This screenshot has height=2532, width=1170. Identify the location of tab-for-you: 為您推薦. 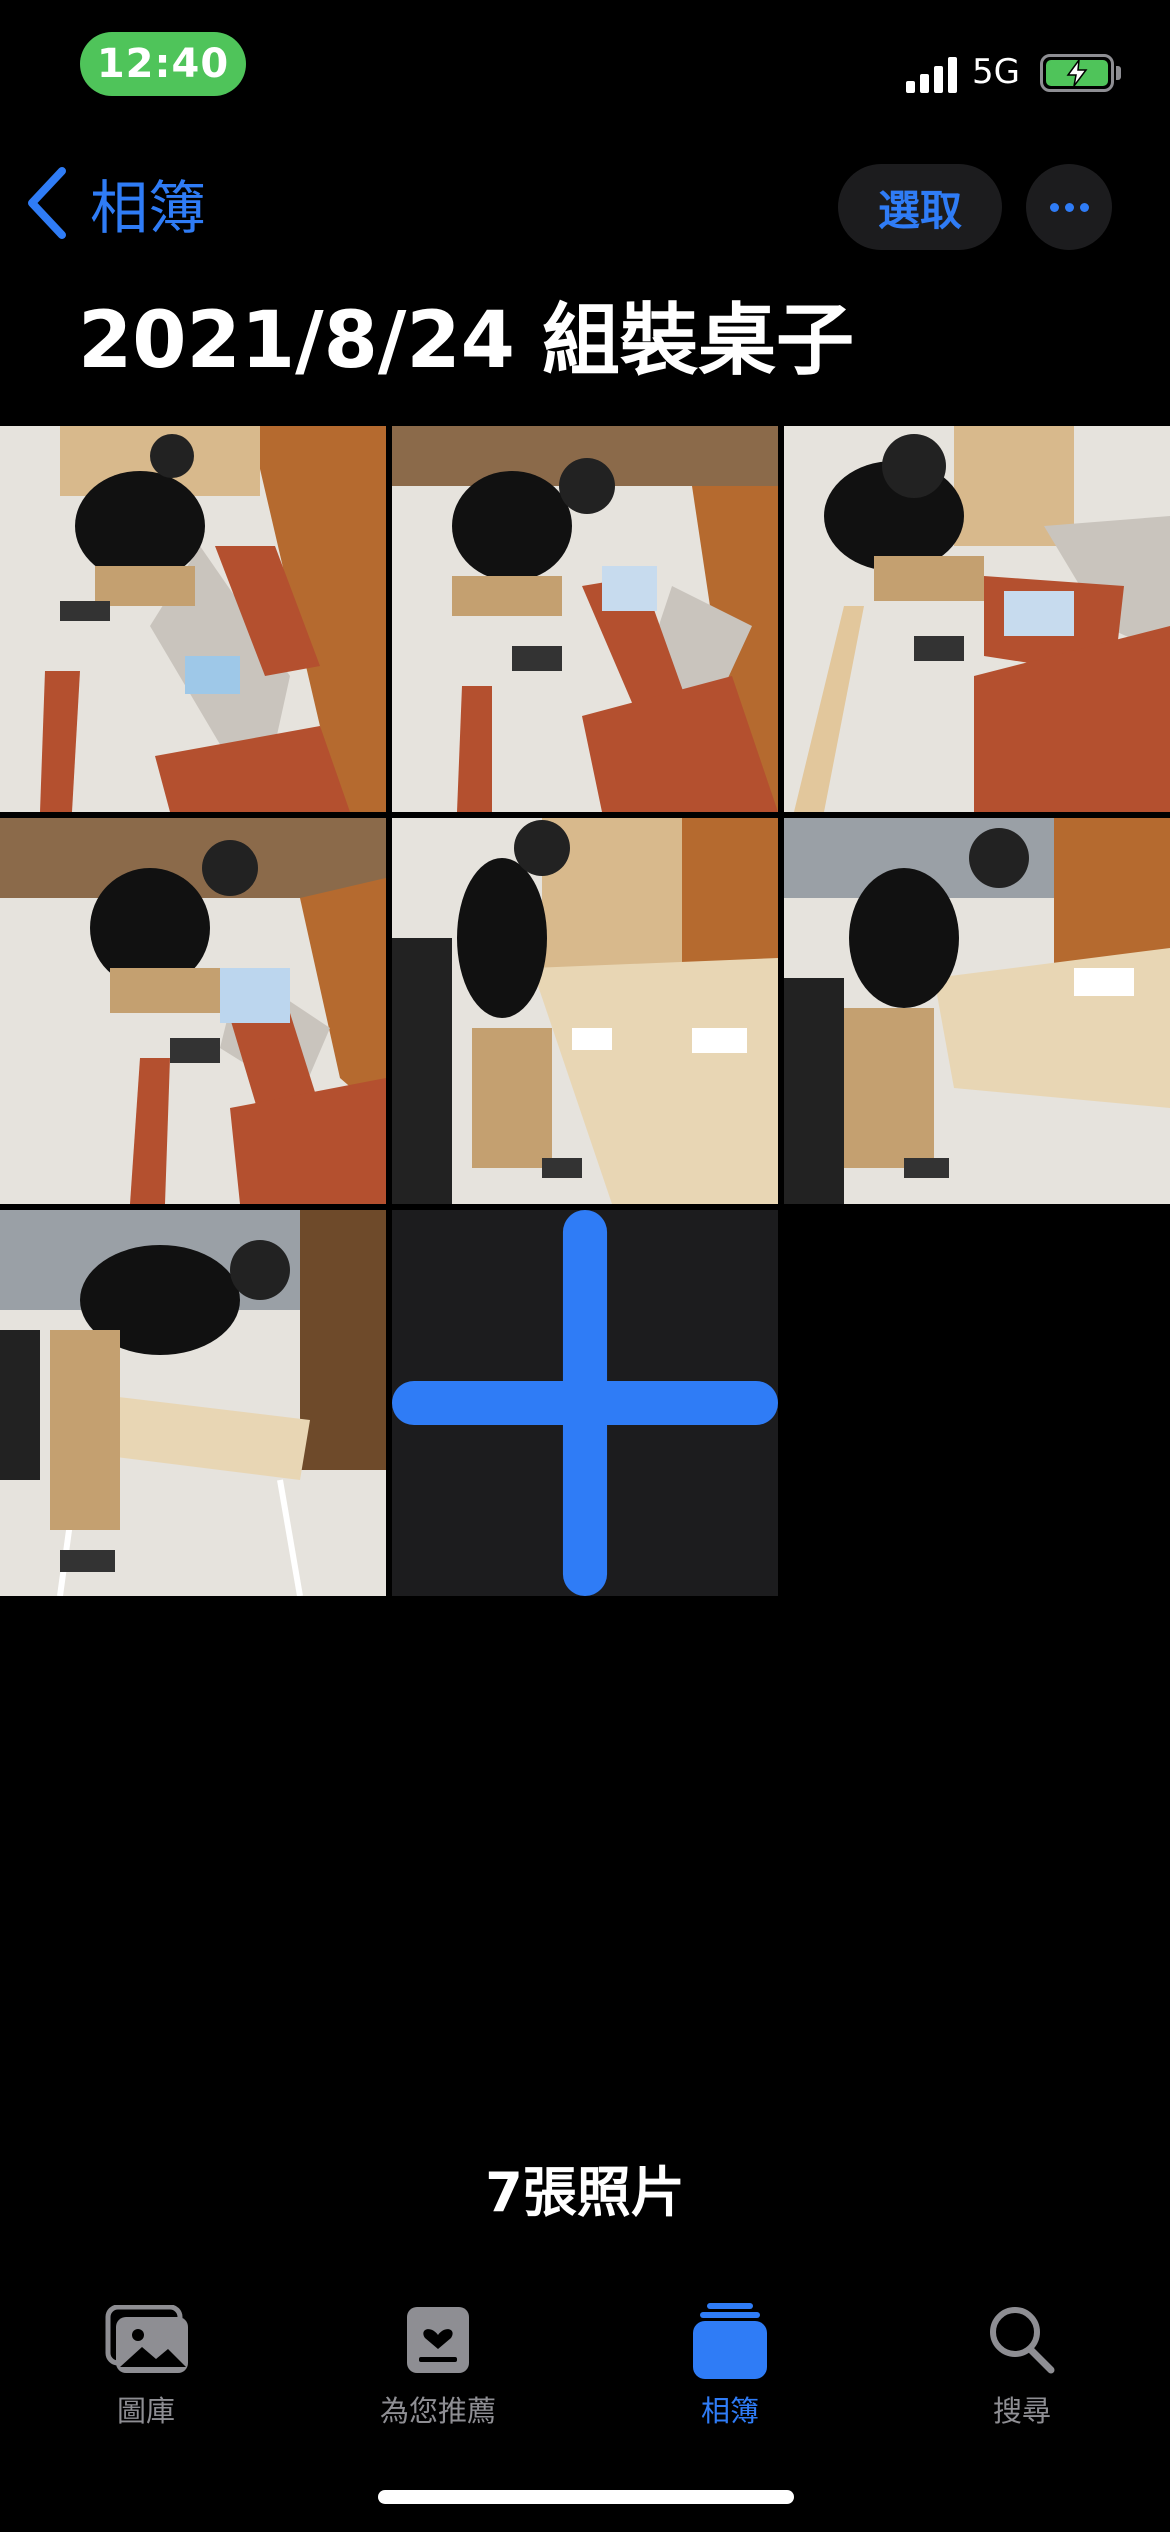
(438, 2365).